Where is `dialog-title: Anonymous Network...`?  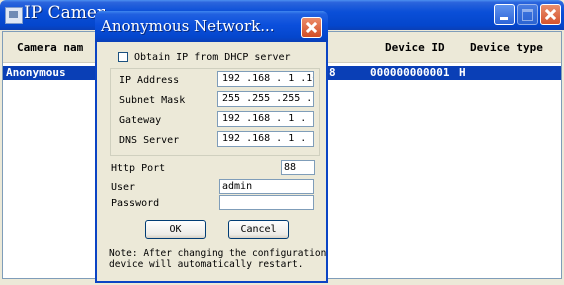
dialog-title: Anonymous Network... is located at coordinates (188, 26).